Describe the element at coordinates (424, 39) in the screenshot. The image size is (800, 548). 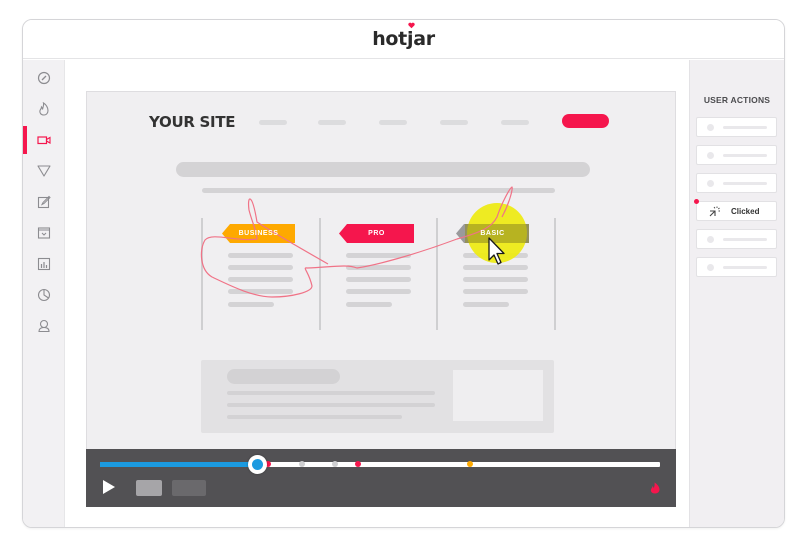
I see `logo-text-ar: ar` at that location.